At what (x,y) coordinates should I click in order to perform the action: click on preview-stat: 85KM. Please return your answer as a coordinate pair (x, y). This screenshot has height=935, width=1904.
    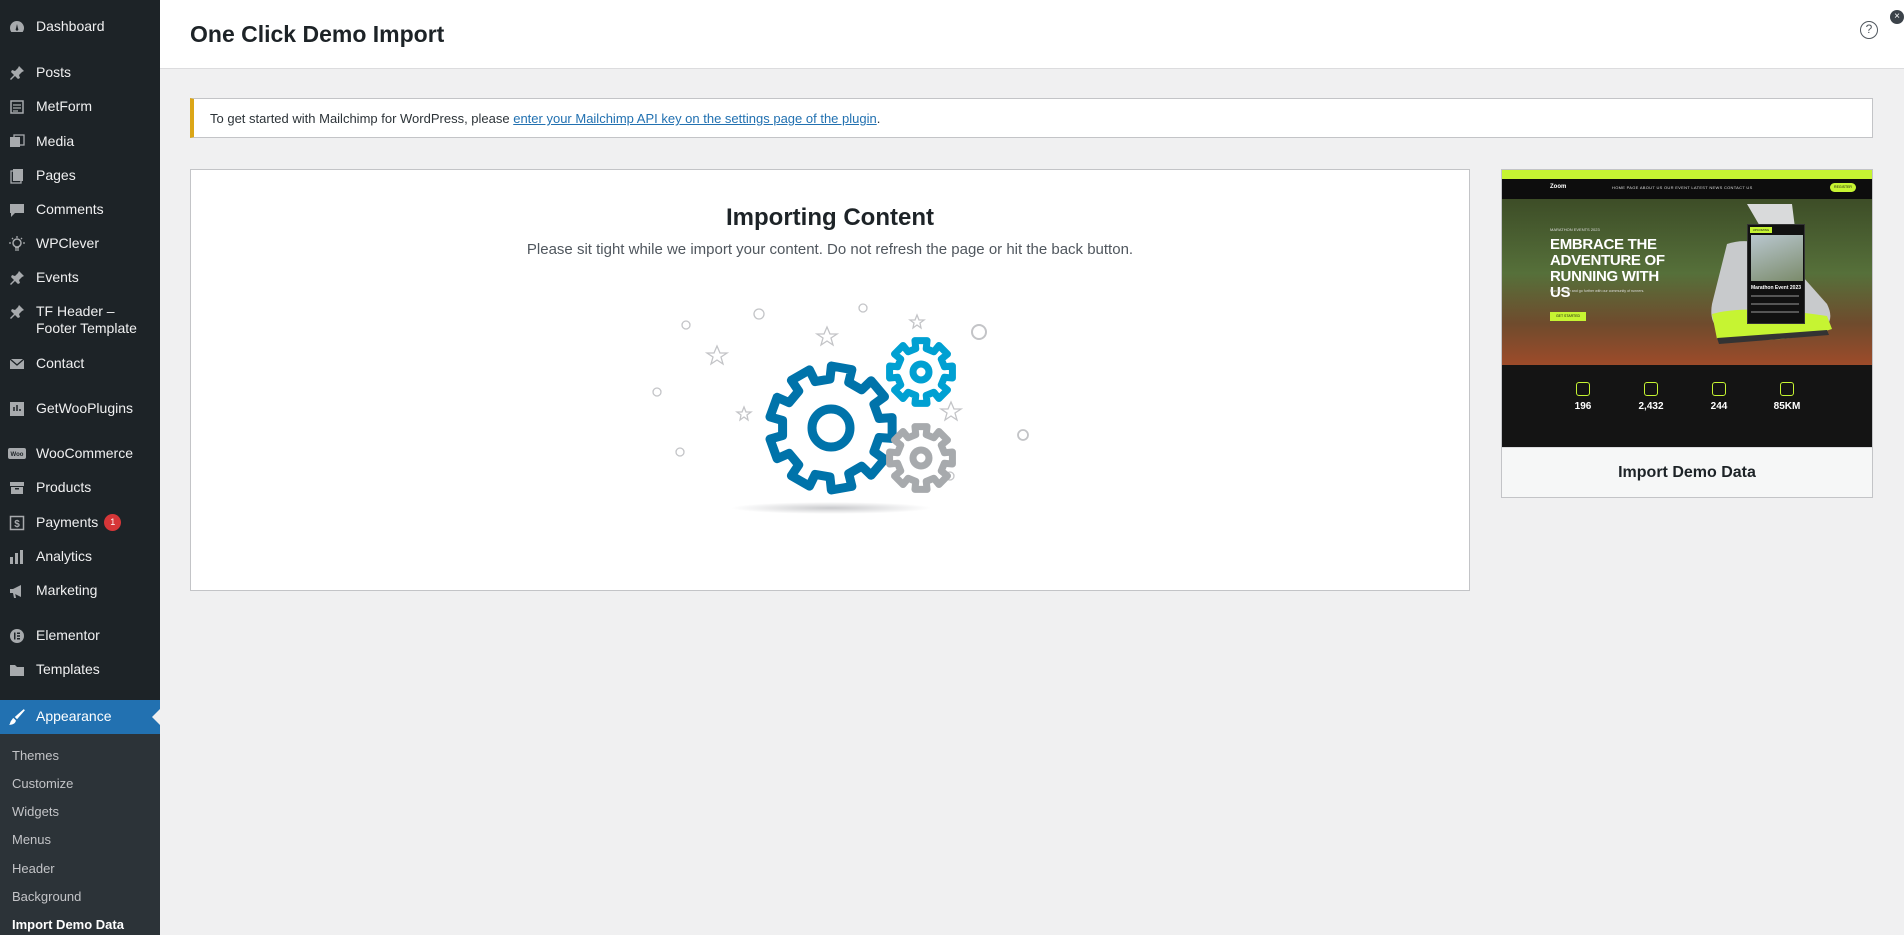
    Looking at the image, I should click on (1787, 397).